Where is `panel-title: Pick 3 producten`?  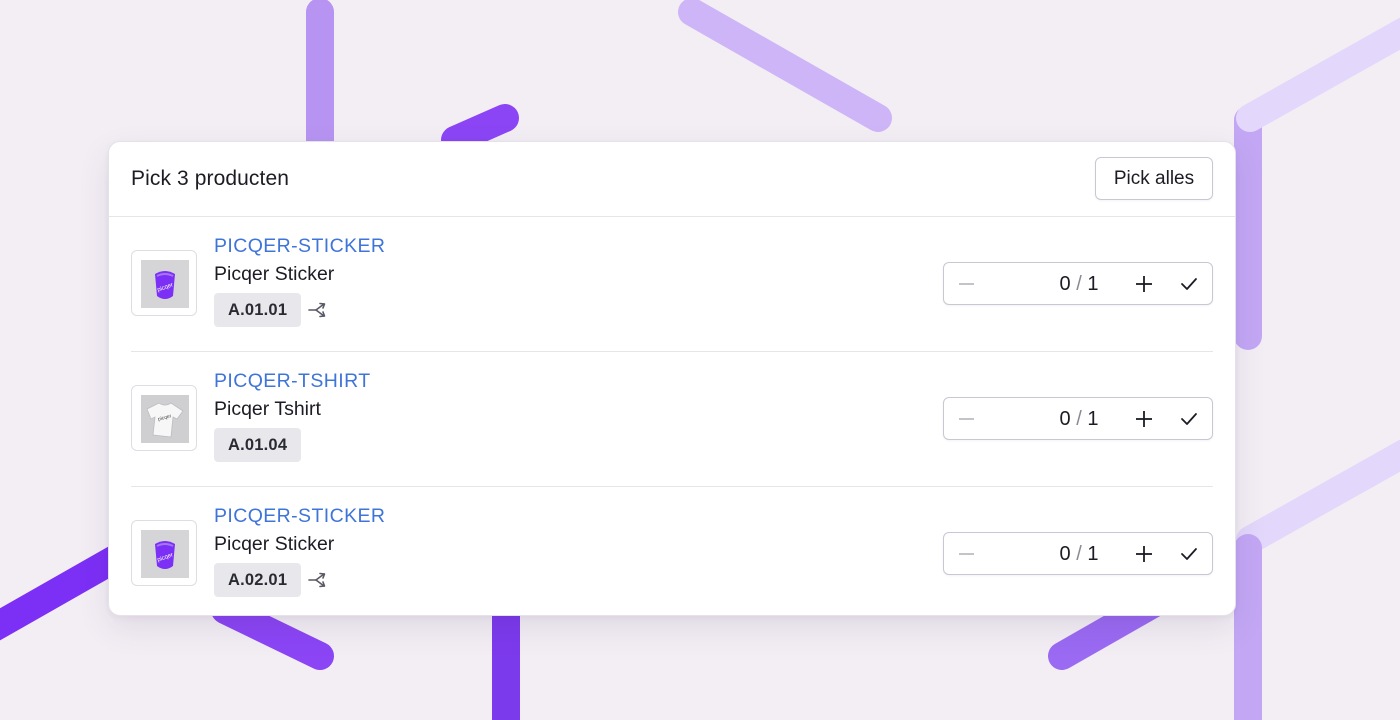
panel-title: Pick 3 producten is located at coordinates (210, 178).